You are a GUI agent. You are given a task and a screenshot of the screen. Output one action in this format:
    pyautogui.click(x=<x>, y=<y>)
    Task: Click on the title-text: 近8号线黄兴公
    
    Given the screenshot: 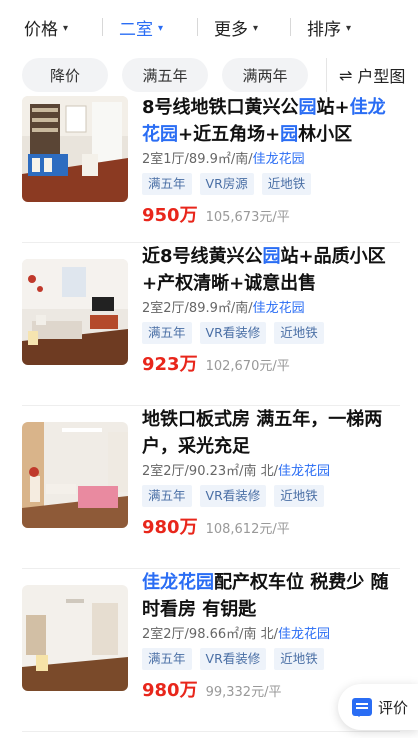 What is the action you would take?
    pyautogui.click(x=202, y=256)
    